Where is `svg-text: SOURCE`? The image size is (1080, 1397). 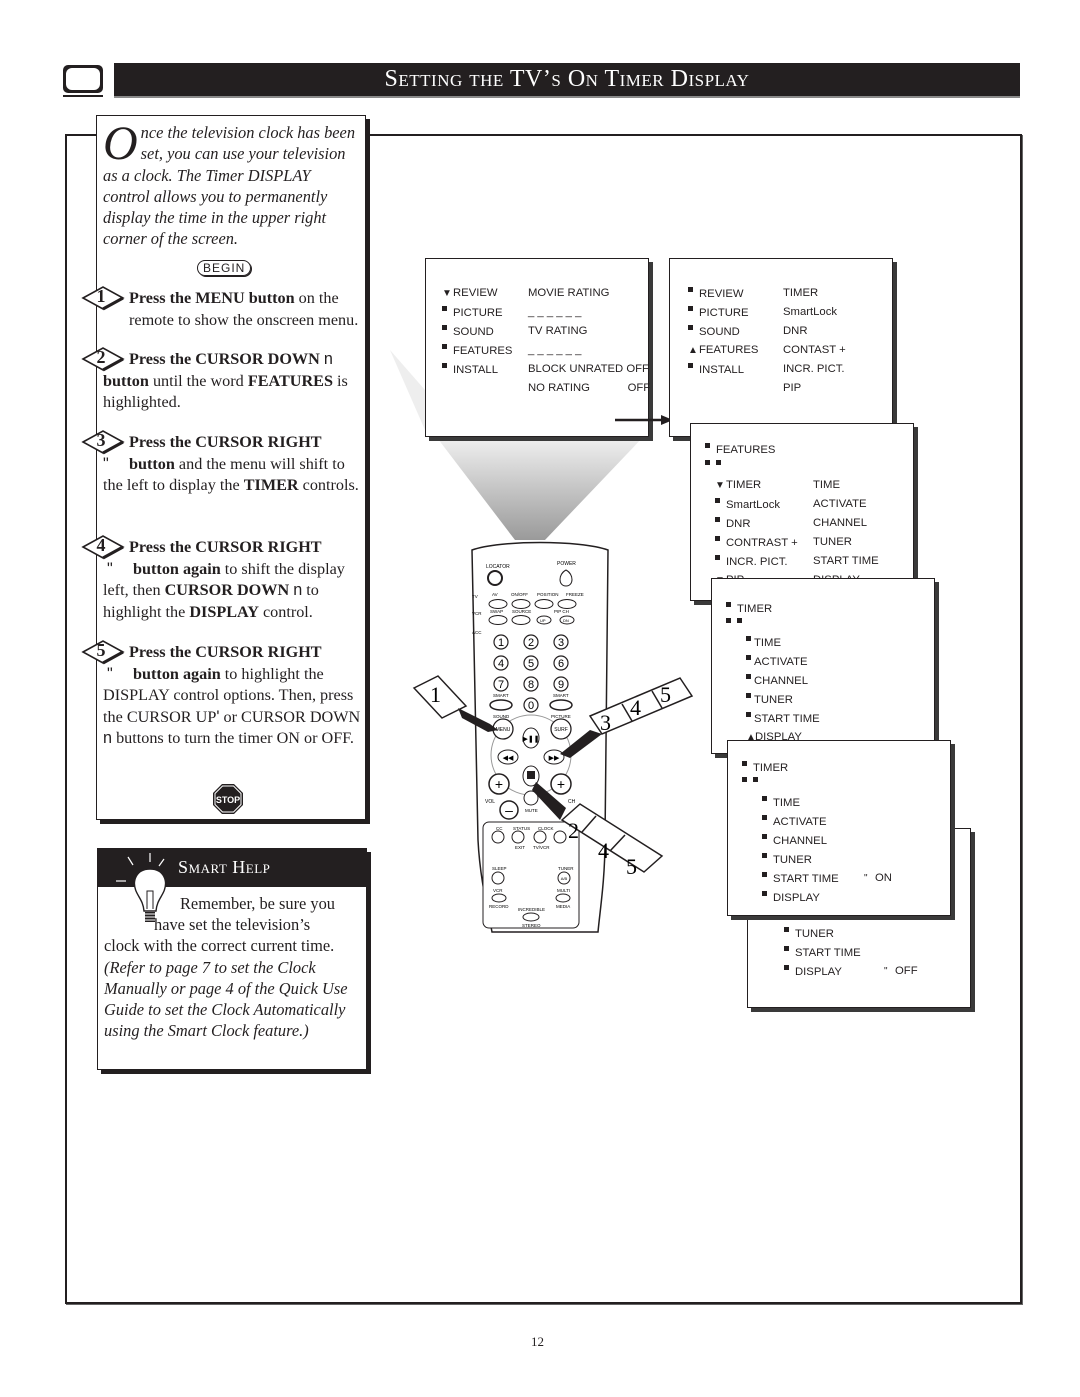 svg-text: SOURCE is located at coordinates (521, 611).